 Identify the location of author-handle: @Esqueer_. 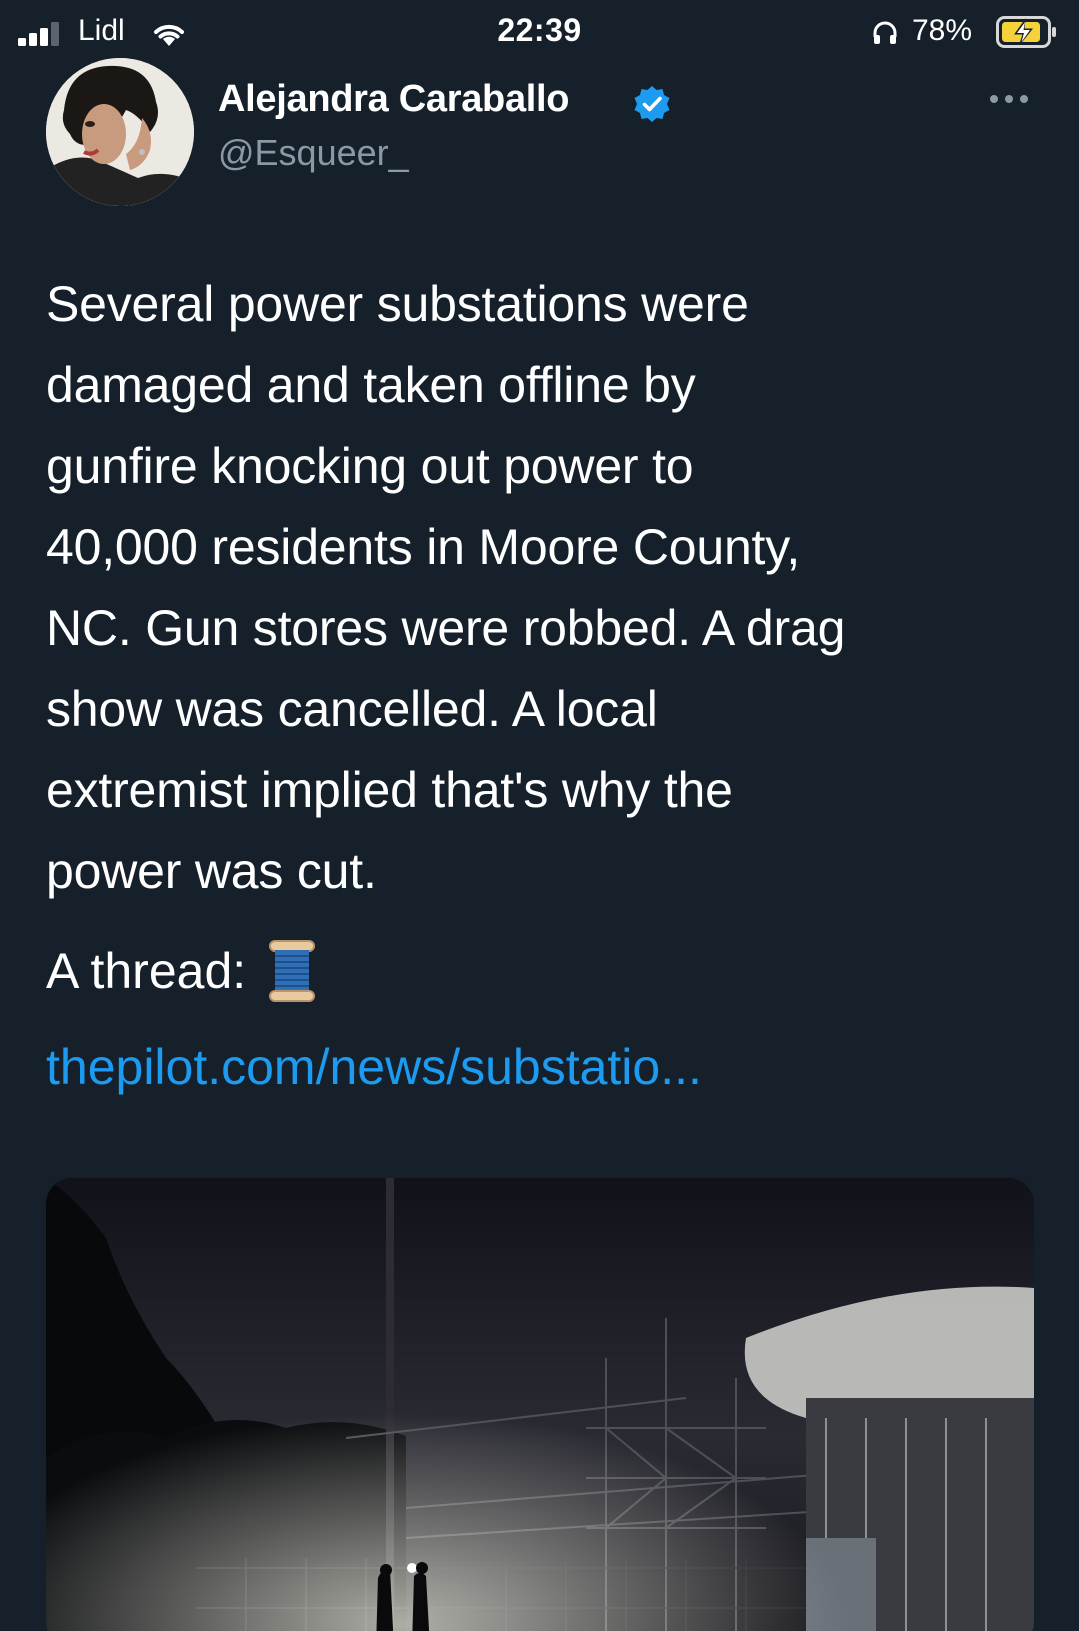
(313, 153).